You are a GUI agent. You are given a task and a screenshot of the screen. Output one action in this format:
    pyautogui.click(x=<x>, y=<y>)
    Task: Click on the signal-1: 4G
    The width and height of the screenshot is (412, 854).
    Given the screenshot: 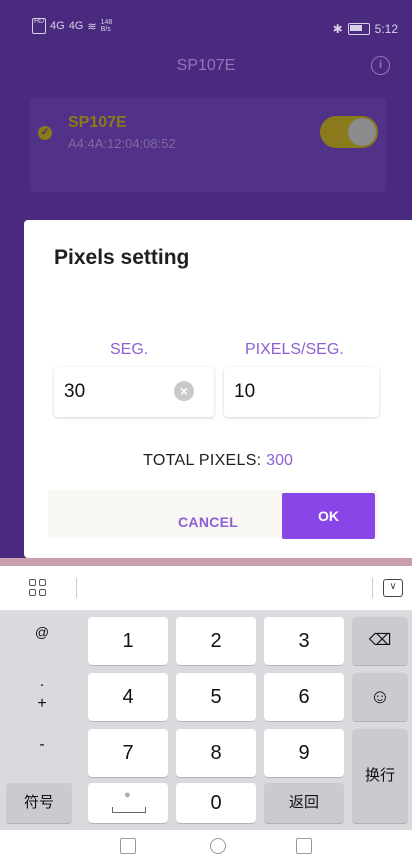 What is the action you would take?
    pyautogui.click(x=57, y=26)
    